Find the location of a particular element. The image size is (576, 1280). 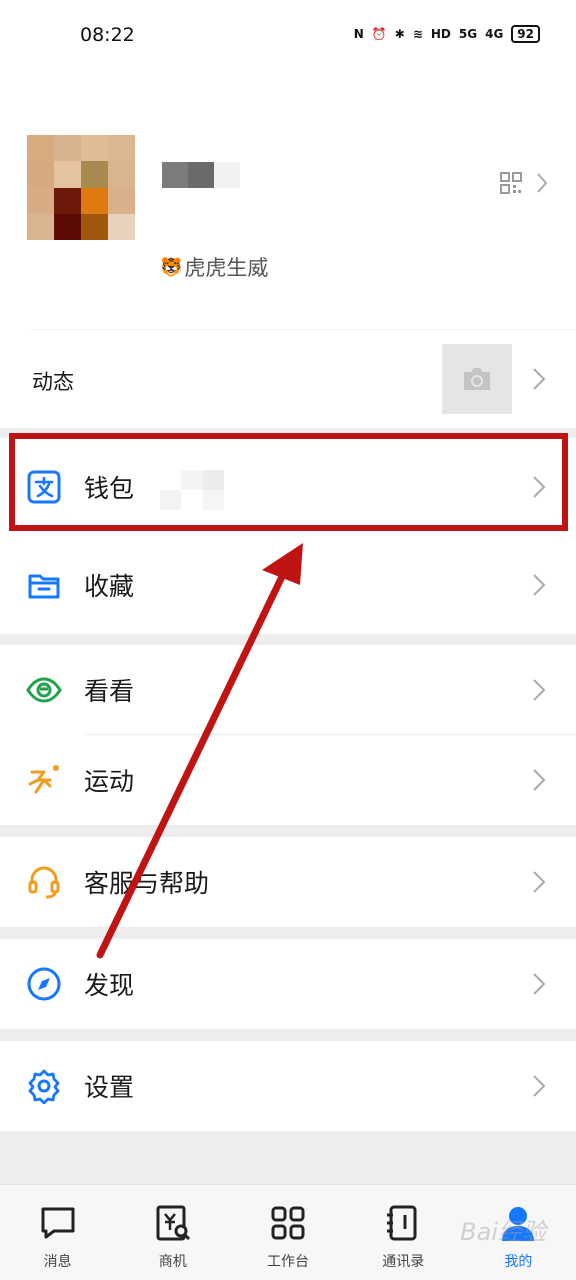

headset-icon is located at coordinates (44, 882).